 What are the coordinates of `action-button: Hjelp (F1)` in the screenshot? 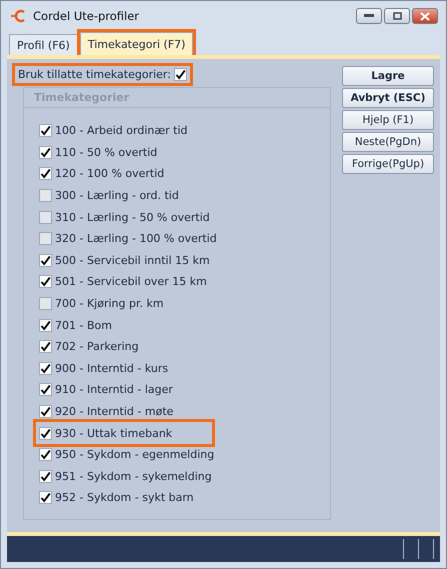 It's located at (388, 120).